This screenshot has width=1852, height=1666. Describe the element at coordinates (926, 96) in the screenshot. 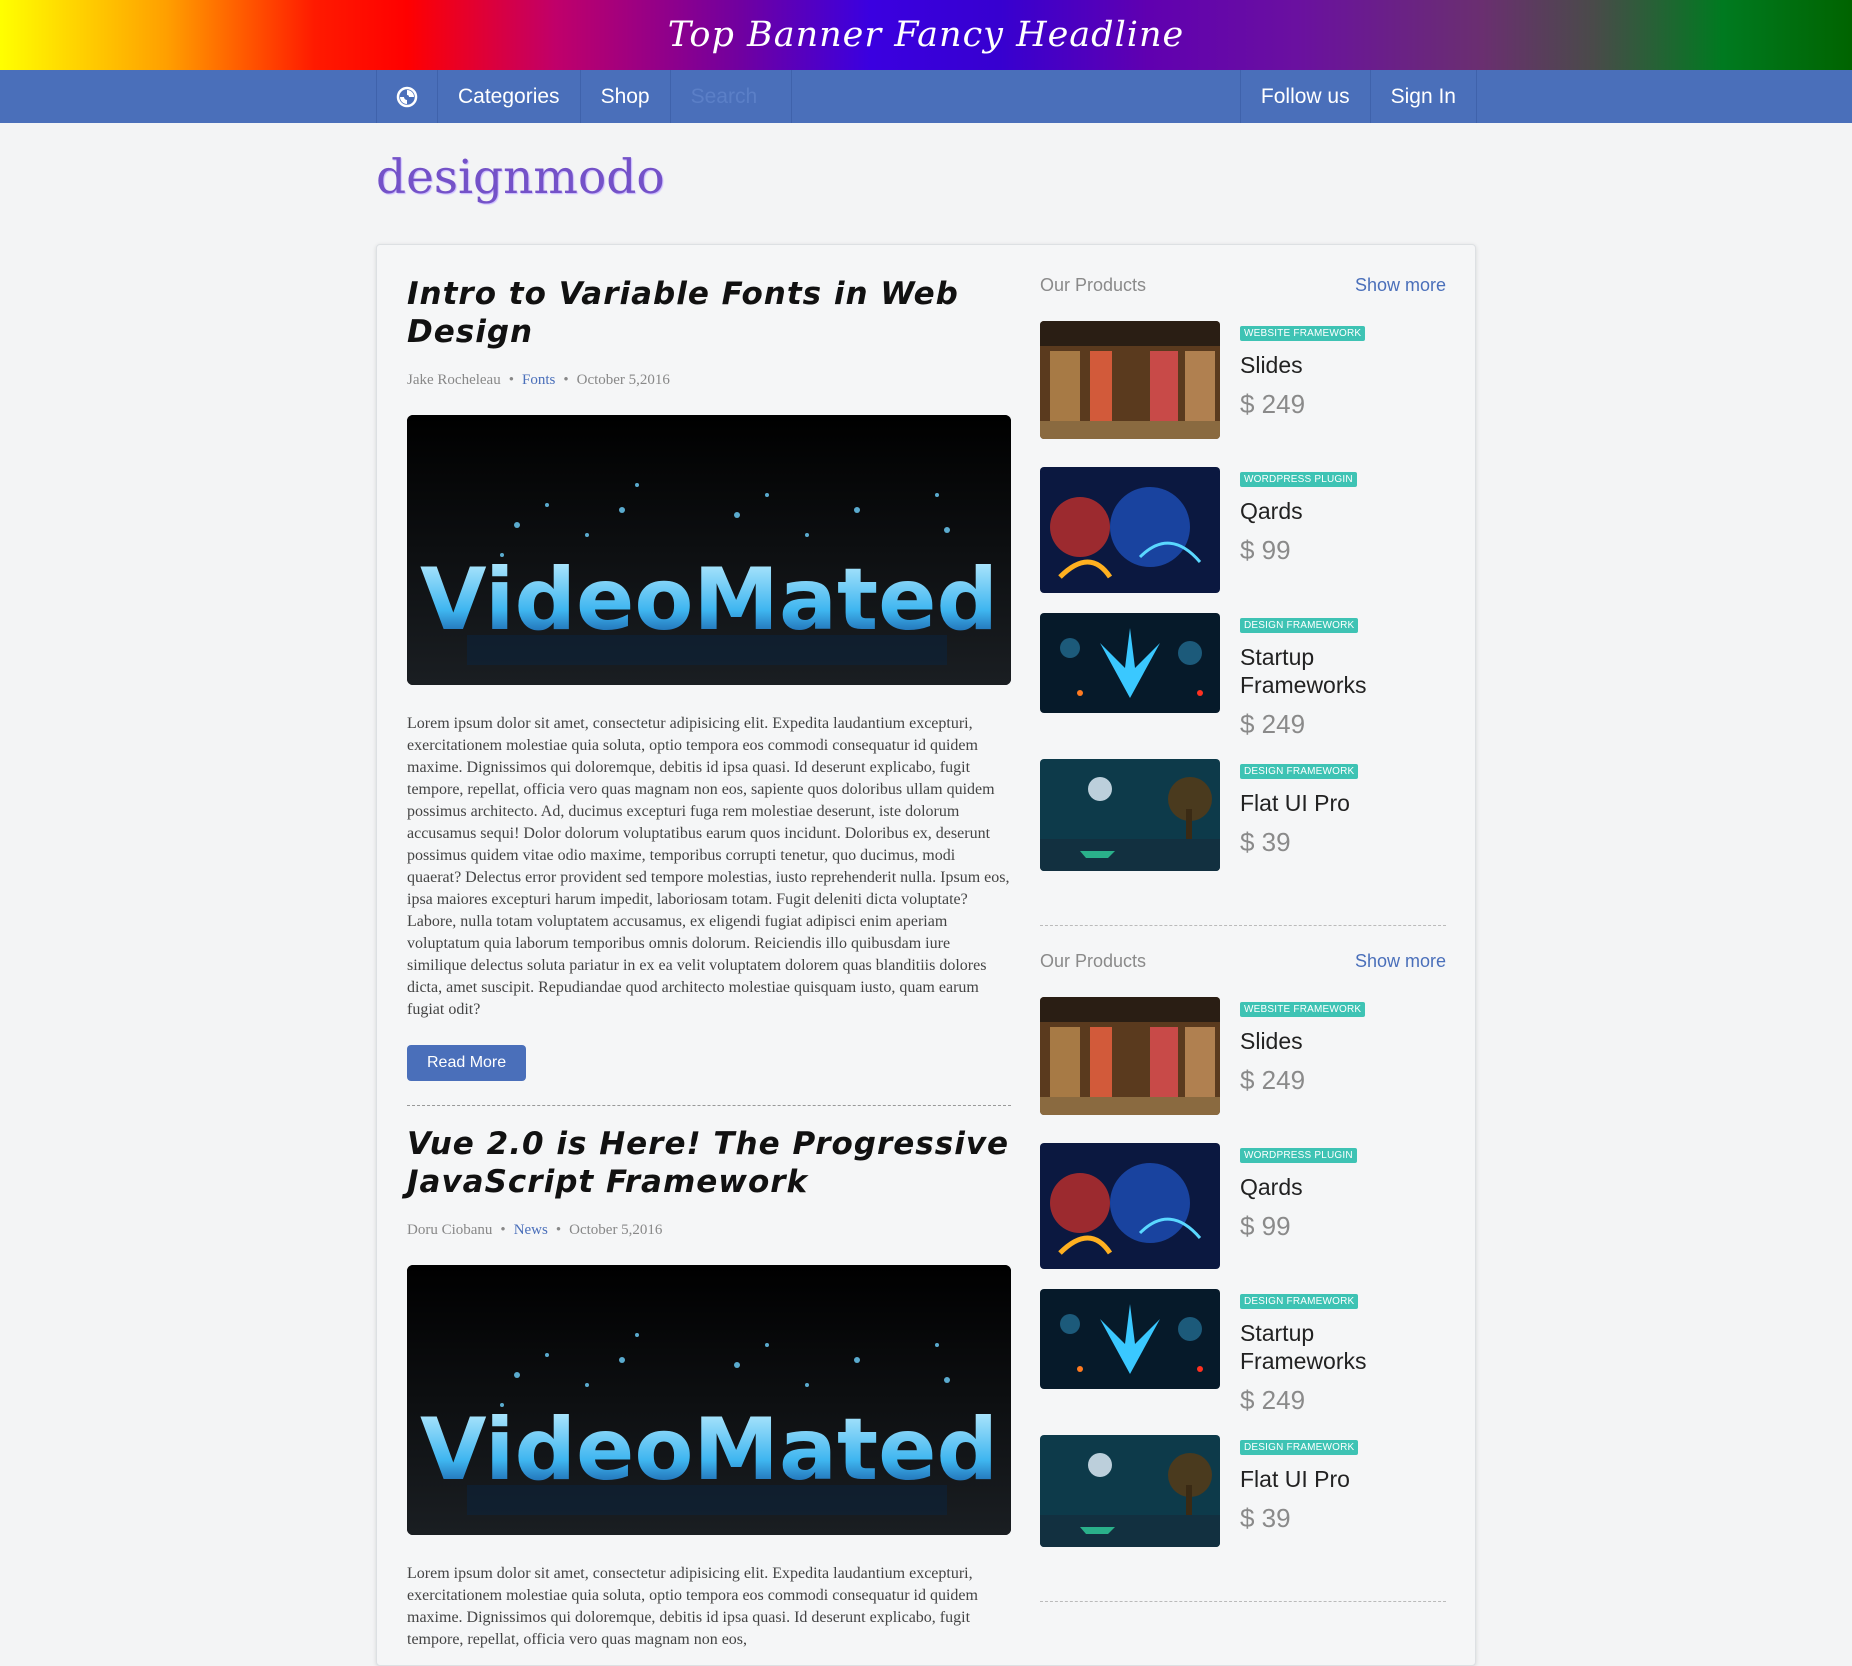

I see `navbar: Categories Shop Search Follow us Sign In` at that location.